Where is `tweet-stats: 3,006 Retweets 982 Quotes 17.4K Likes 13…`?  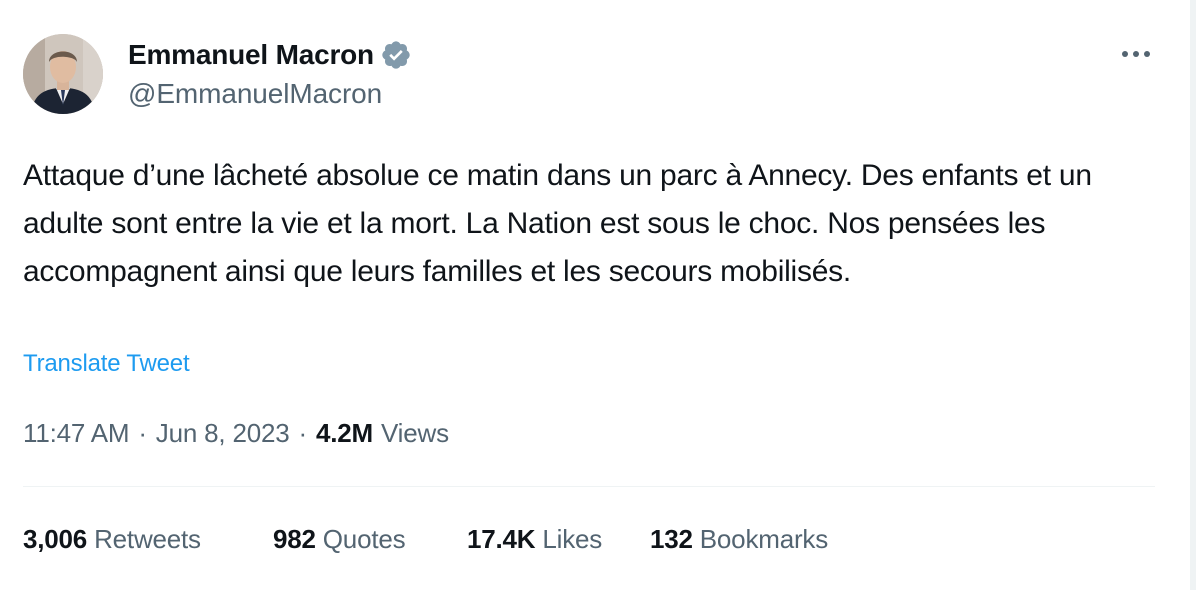
tweet-stats: 3,006 Retweets 982 Quotes 17.4K Likes 13… is located at coordinates (425, 539).